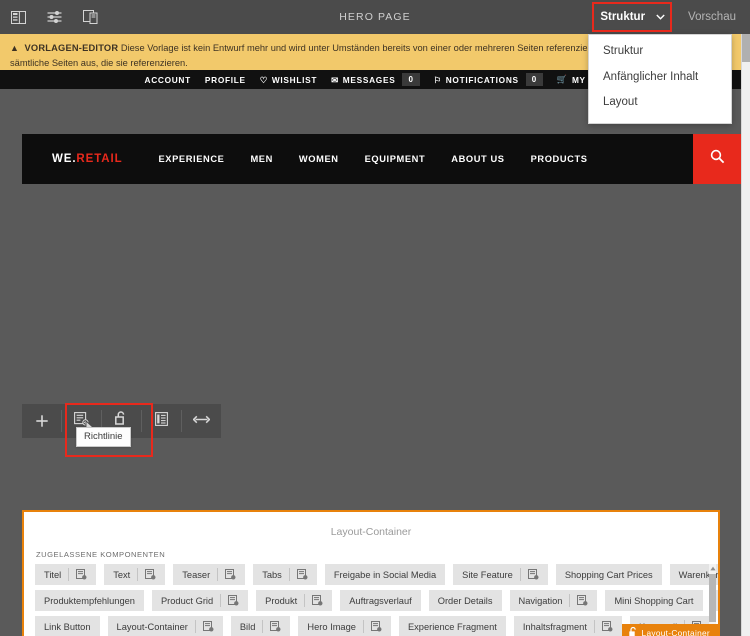 The image size is (750, 636). I want to click on component-chip: Product Grid, so click(200, 600).